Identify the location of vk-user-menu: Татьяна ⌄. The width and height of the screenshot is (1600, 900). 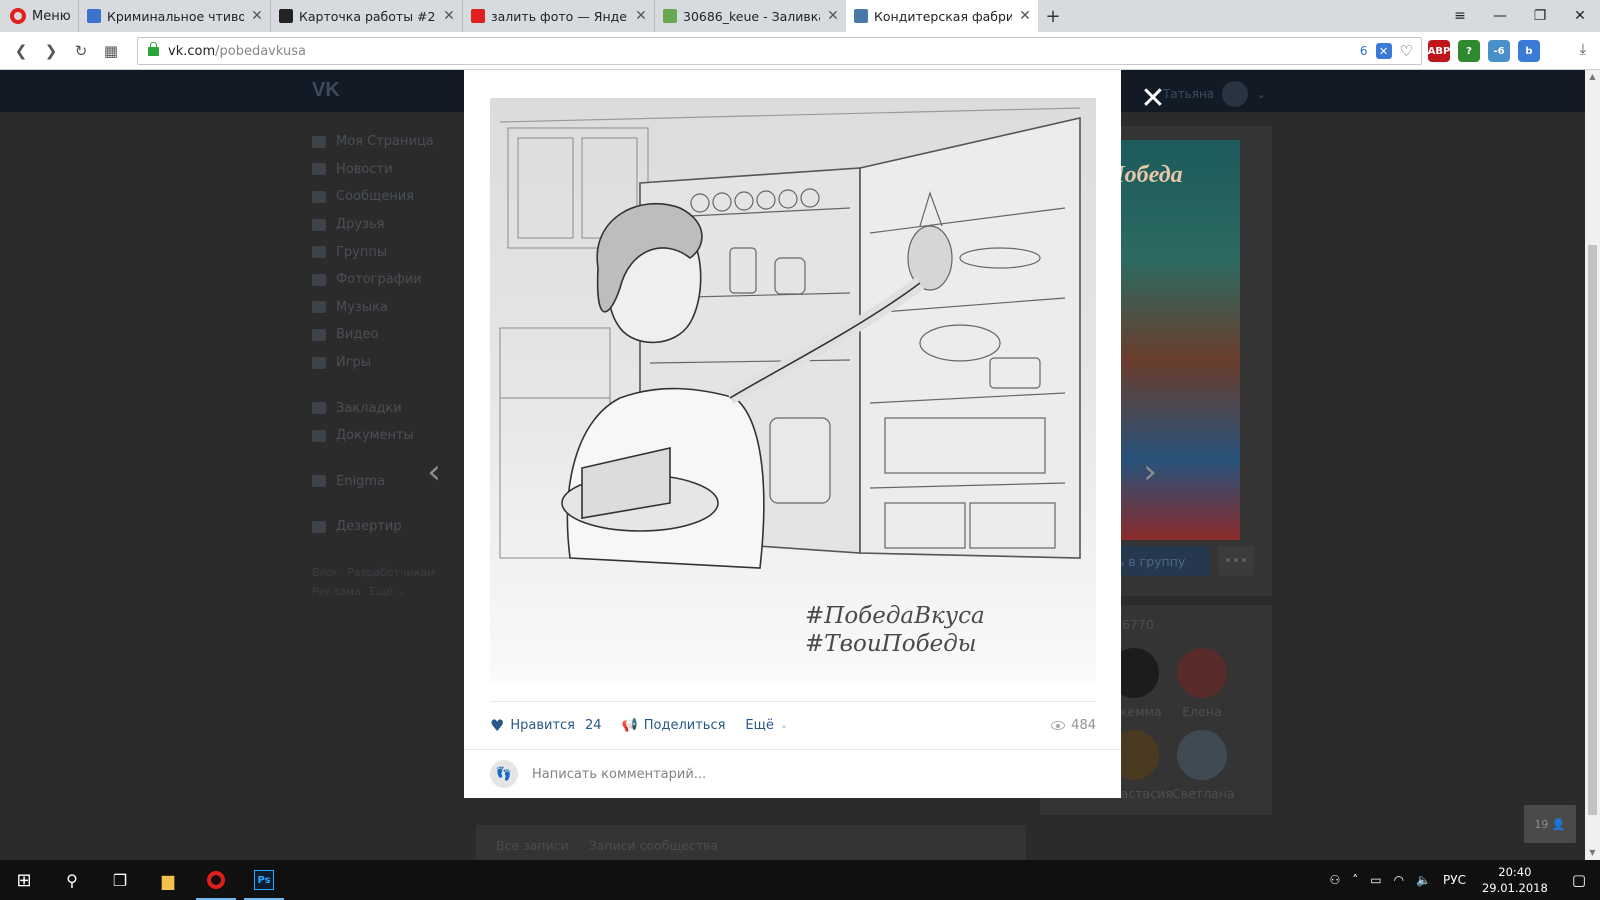
(1214, 94).